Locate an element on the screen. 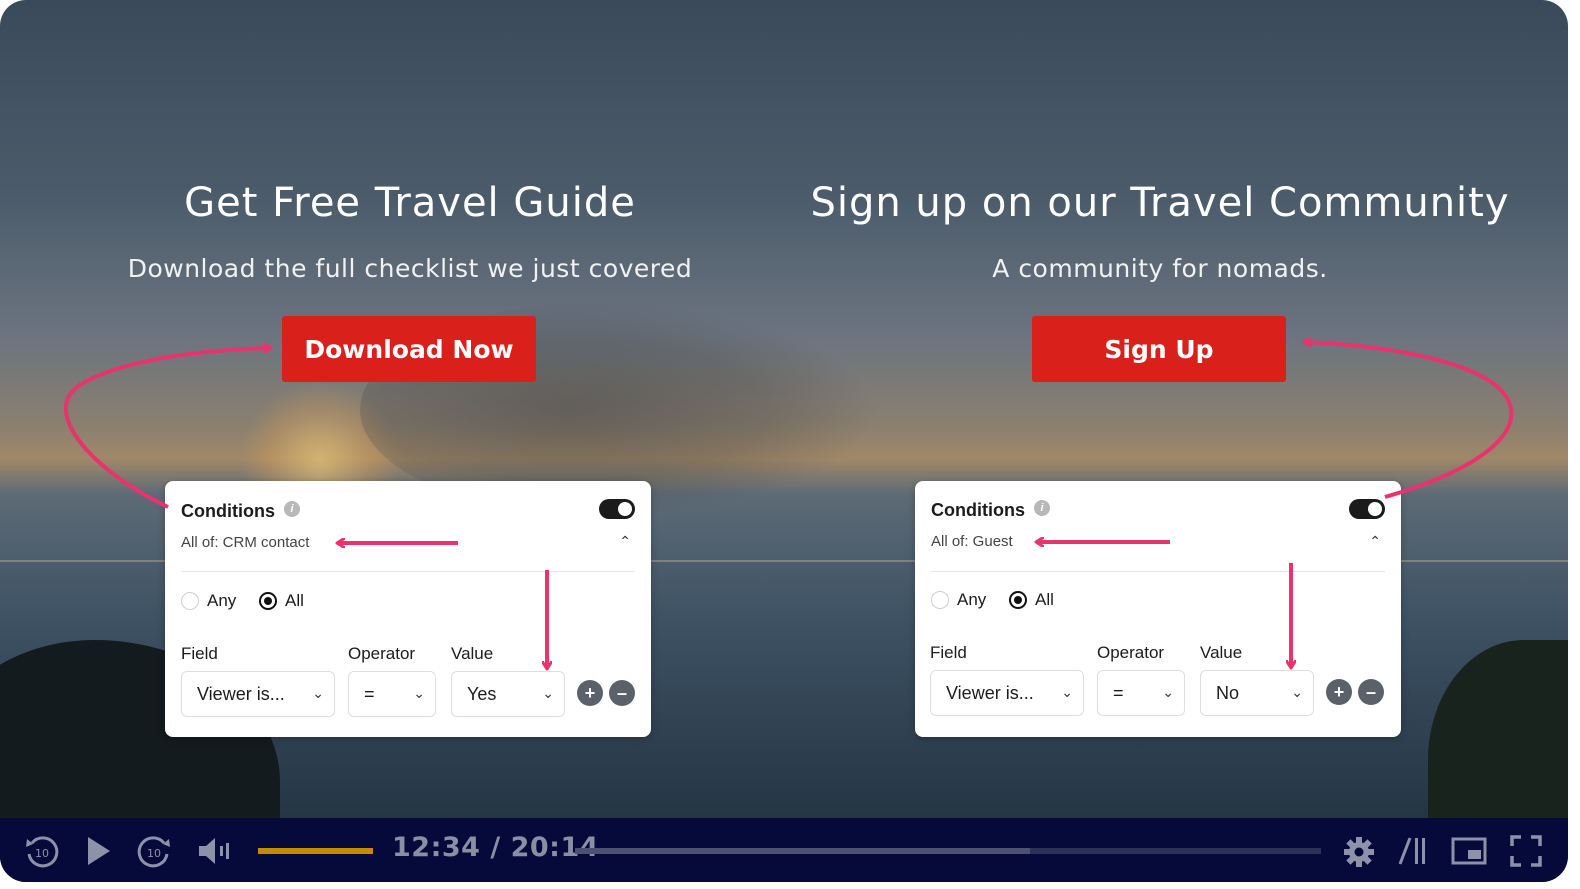 Image resolution: width=1580 pixels, height=889 pixels. forward-10-icon: 10 is located at coordinates (154, 852).